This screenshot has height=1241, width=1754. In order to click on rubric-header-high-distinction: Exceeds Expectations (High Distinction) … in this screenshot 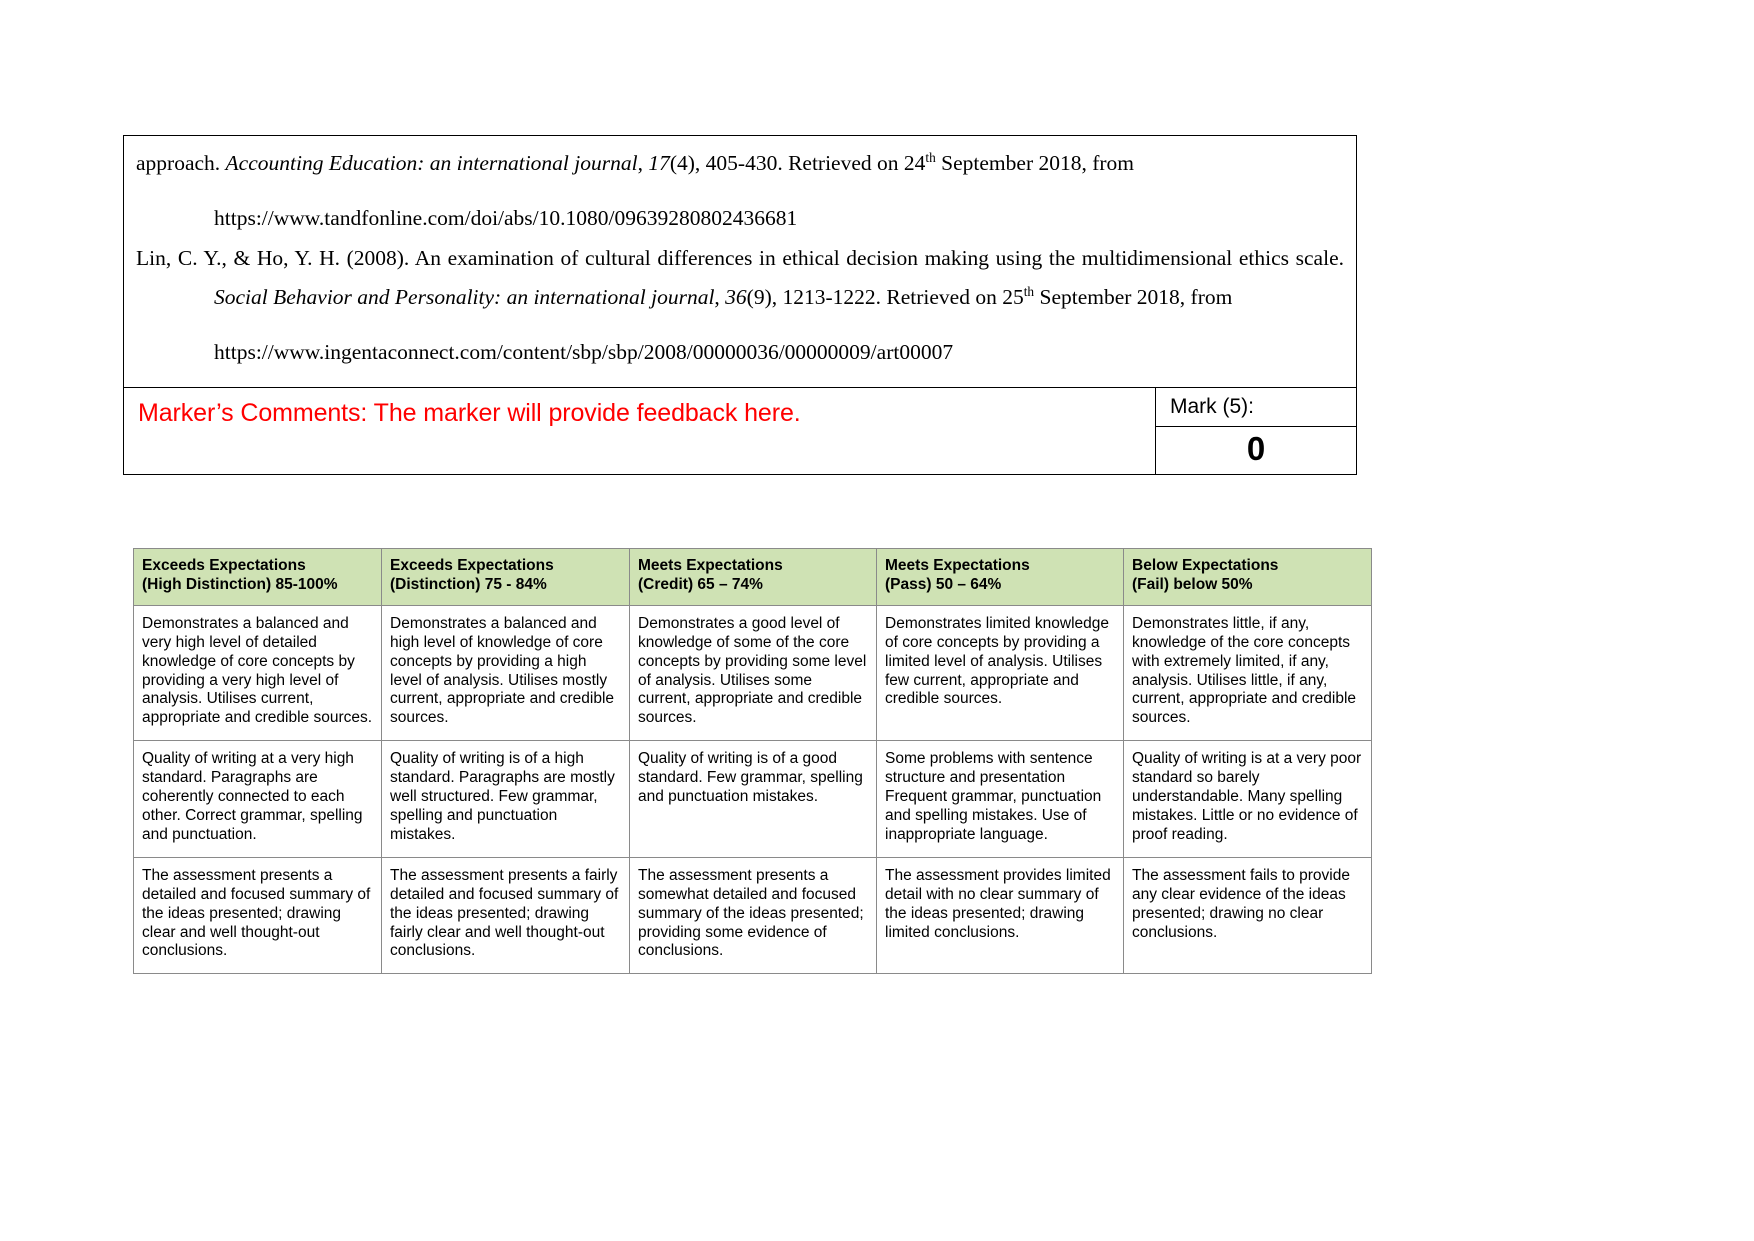, I will do `click(257, 577)`.